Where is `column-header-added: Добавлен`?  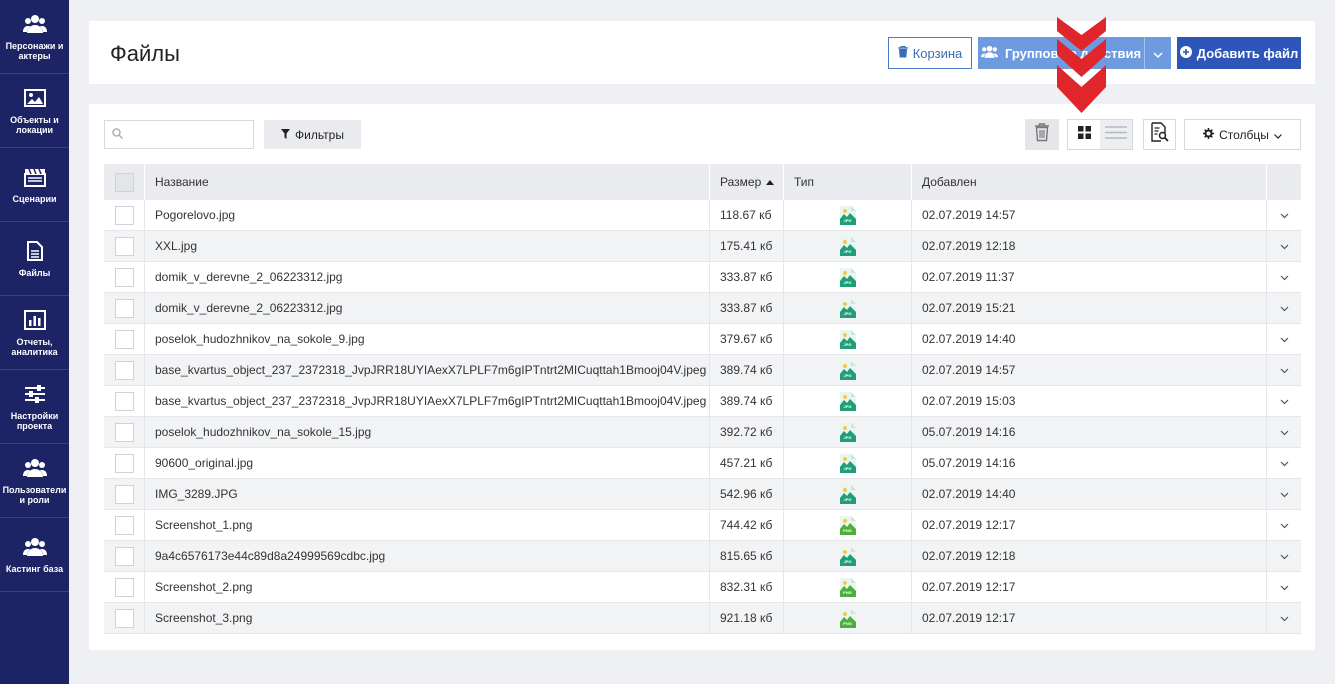 column-header-added: Добавлен is located at coordinates (1089, 182).